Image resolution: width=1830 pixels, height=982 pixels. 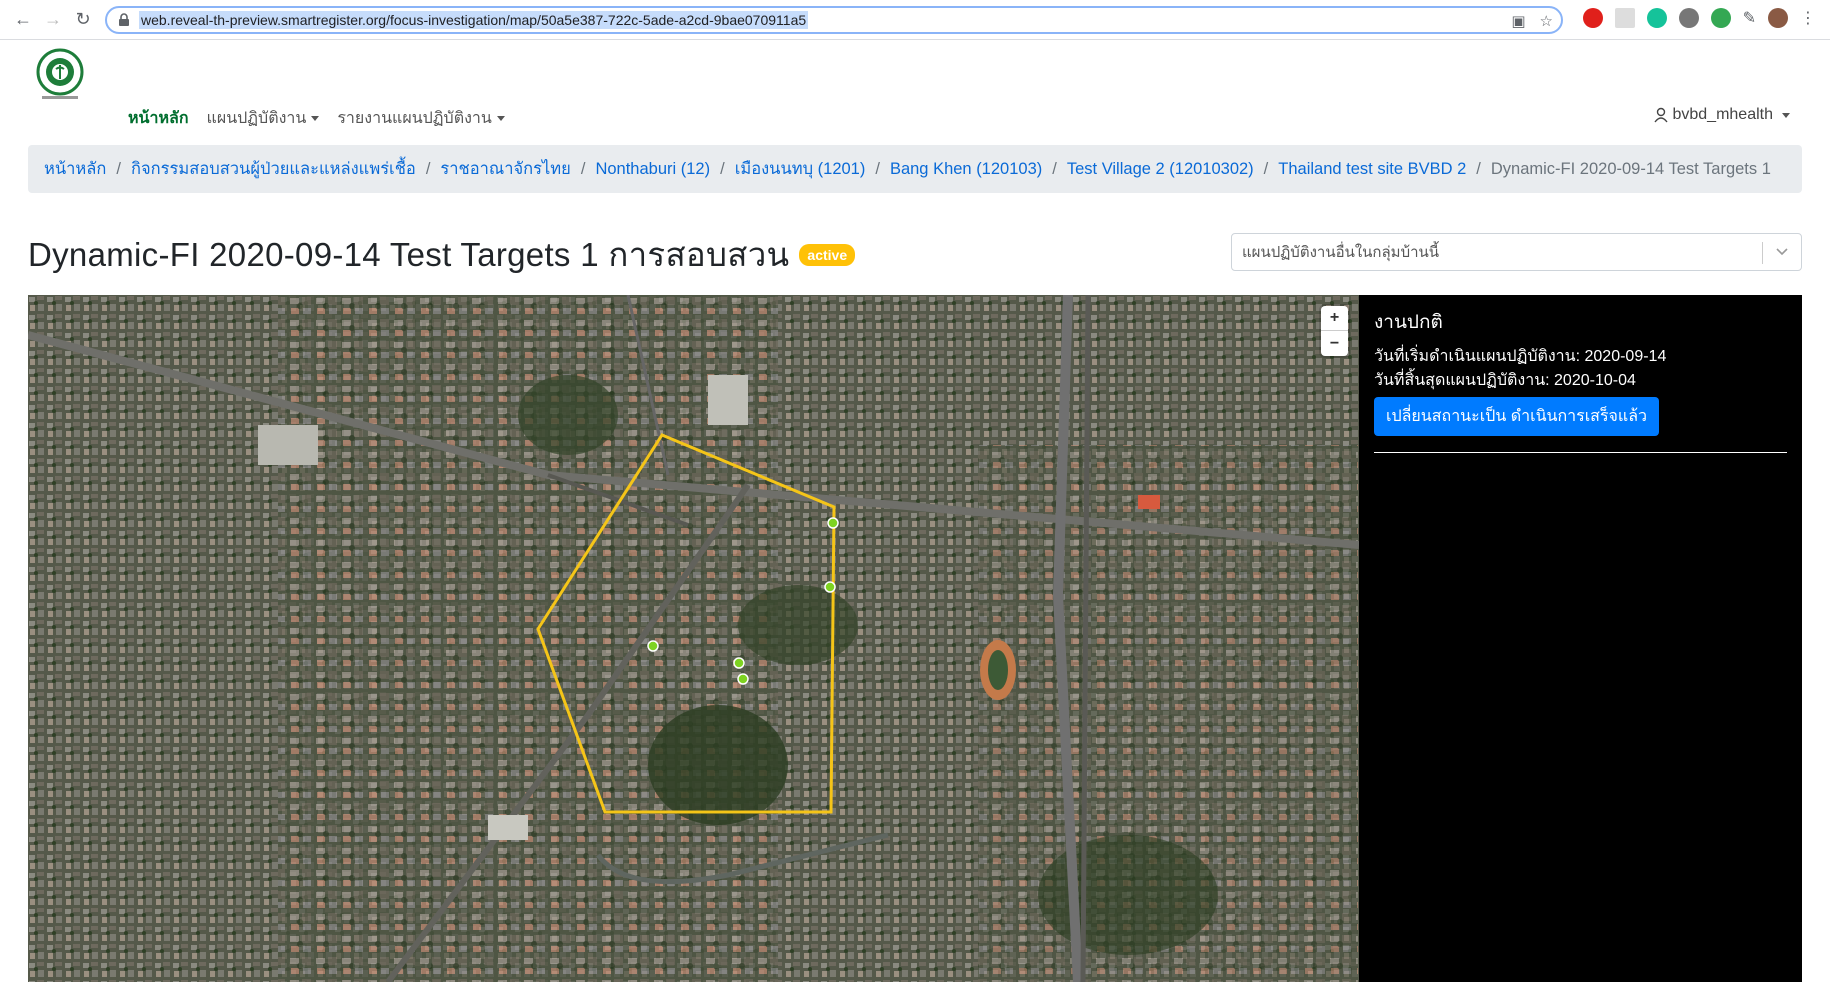 I want to click on browser-menu-icon: ⋮, so click(x=1808, y=18).